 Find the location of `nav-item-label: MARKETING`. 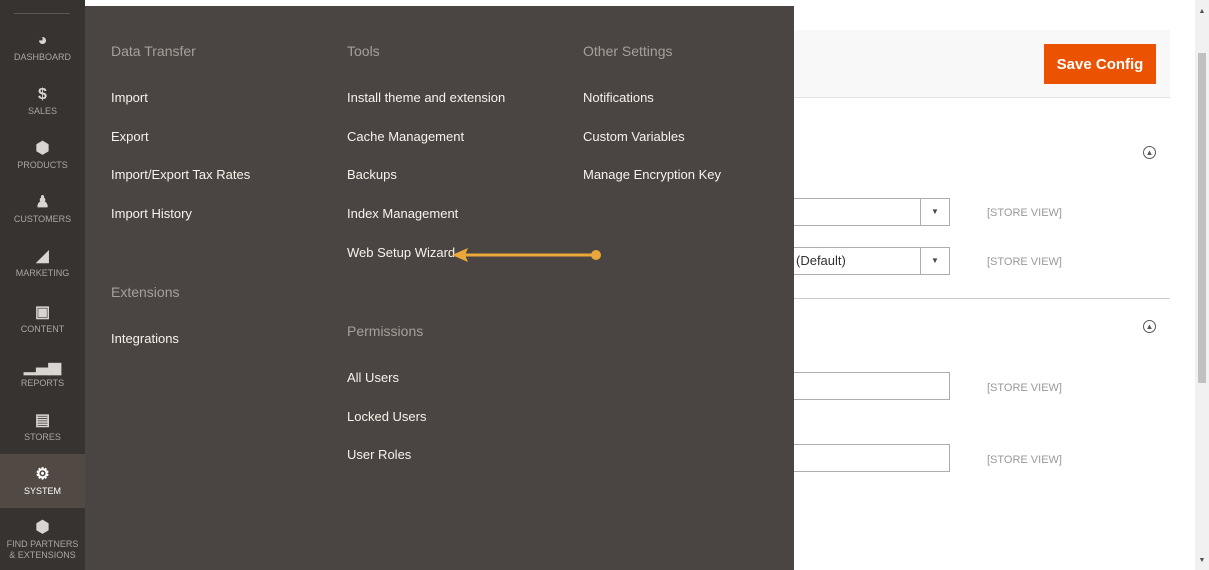

nav-item-label: MARKETING is located at coordinates (42, 272).